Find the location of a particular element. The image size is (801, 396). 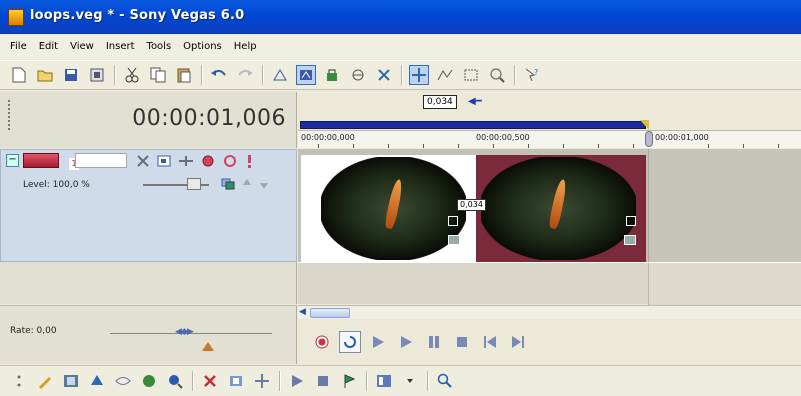

envelope-tool-icon is located at coordinates (445, 75).